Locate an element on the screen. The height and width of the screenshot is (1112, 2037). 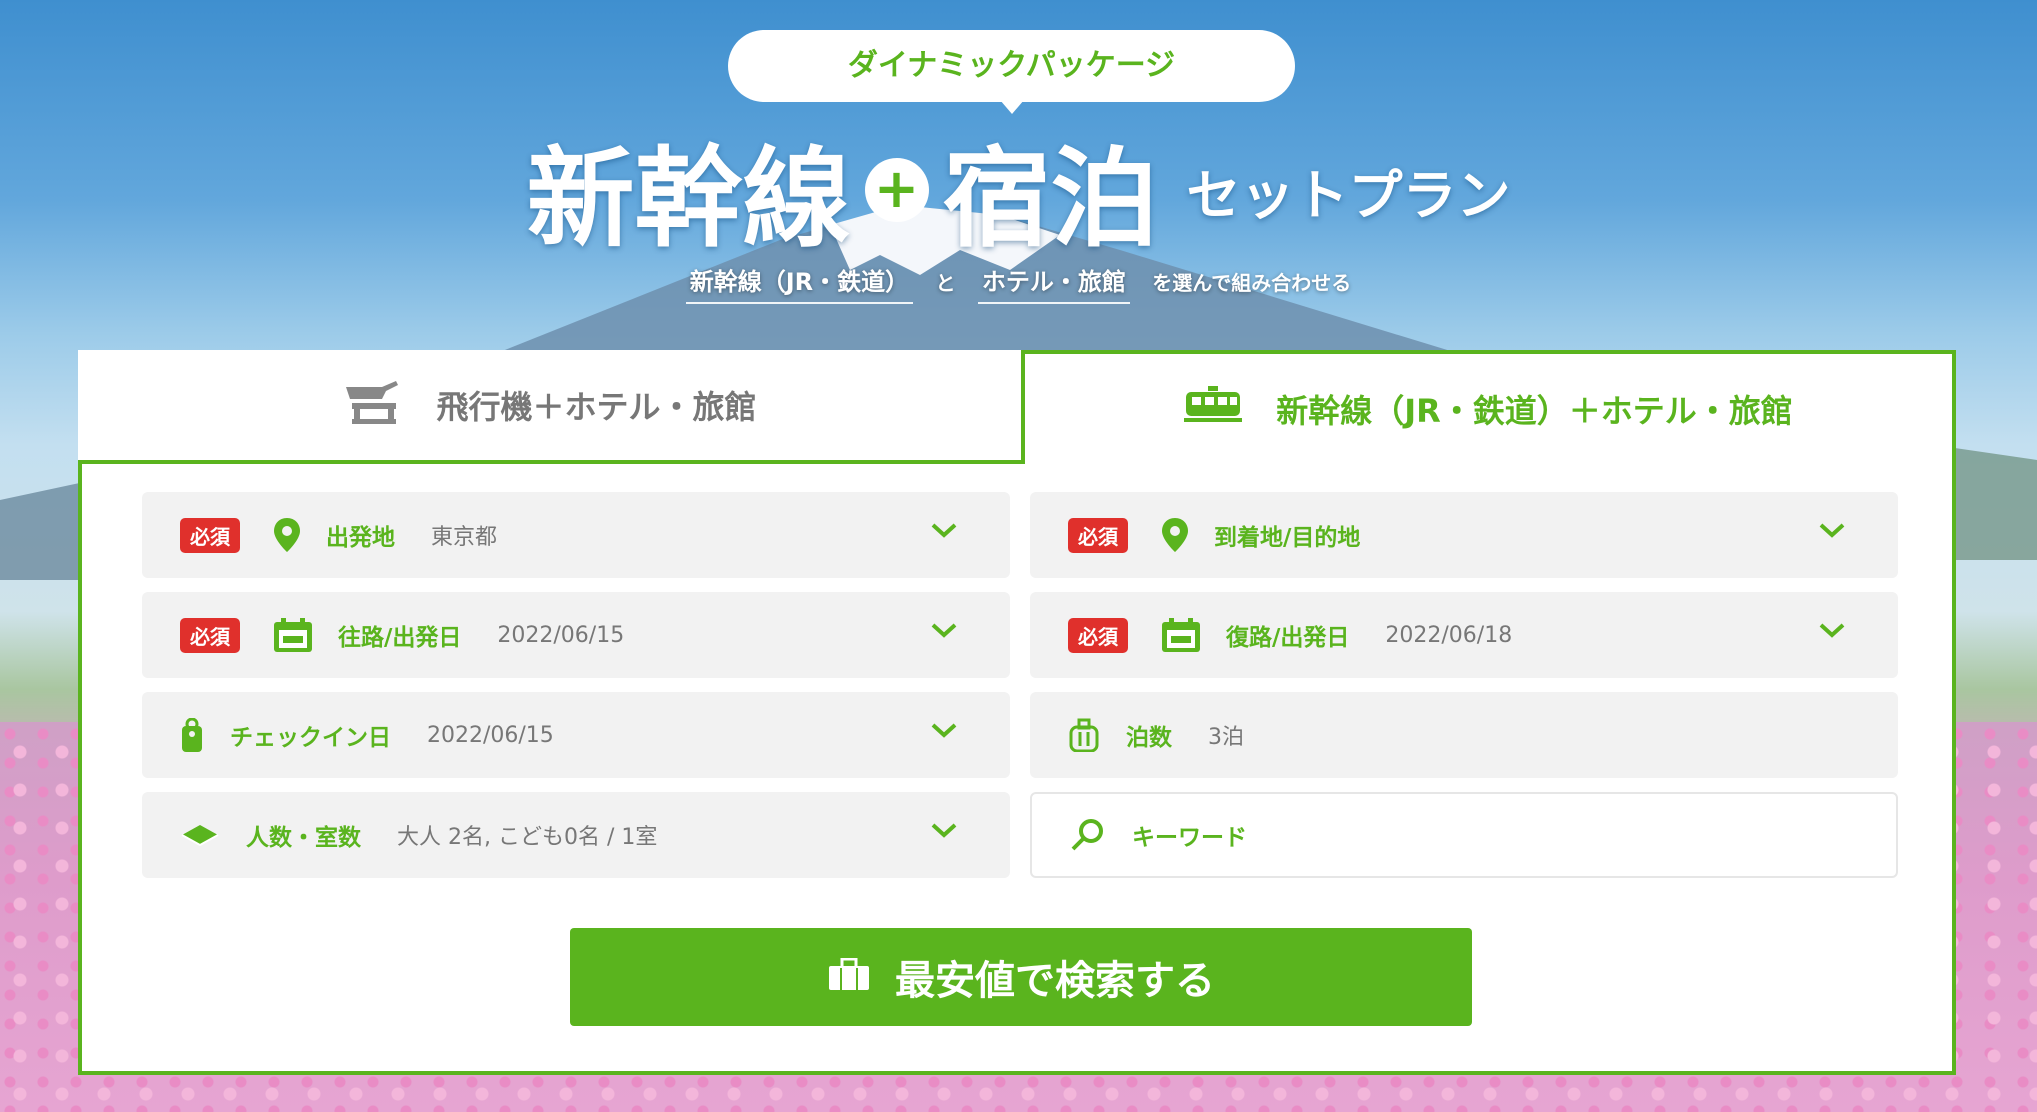
tab-train-label: 新幹線（JR・鉄道）＋ホテル・旅館 is located at coordinates (1534, 411).